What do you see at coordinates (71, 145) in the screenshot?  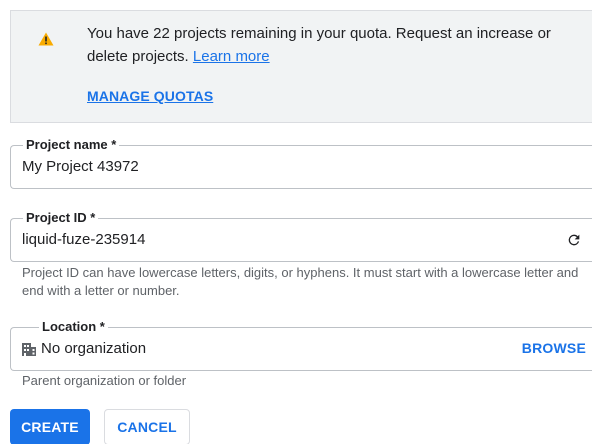 I see `project-name-label: Project name *` at bounding box center [71, 145].